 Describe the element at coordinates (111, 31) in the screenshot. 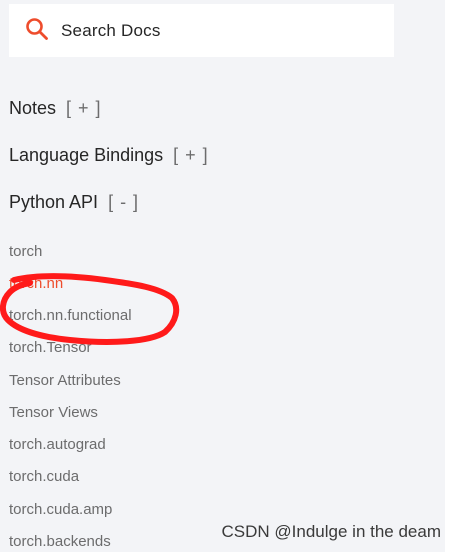

I see `search-input: Search Docs` at that location.